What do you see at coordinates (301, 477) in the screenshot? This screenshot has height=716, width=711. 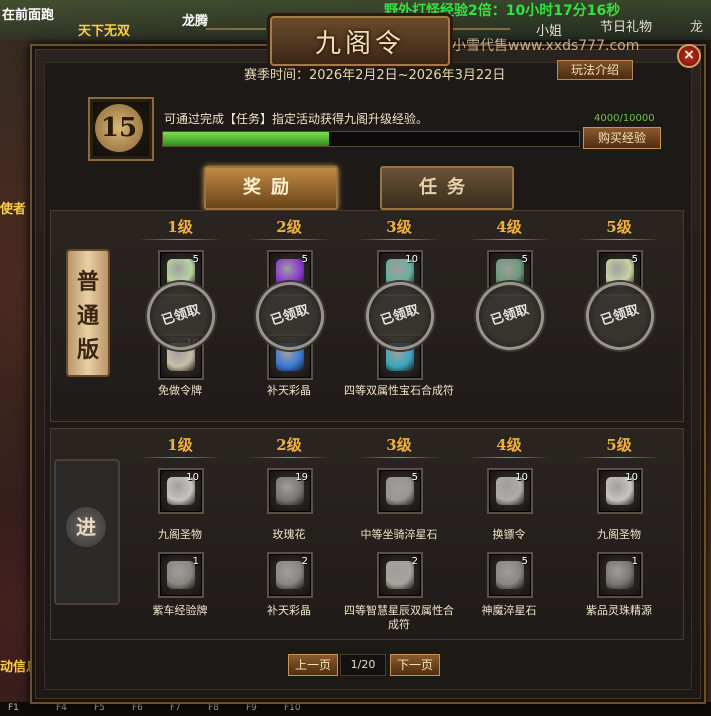 I see `item-count: 19` at bounding box center [301, 477].